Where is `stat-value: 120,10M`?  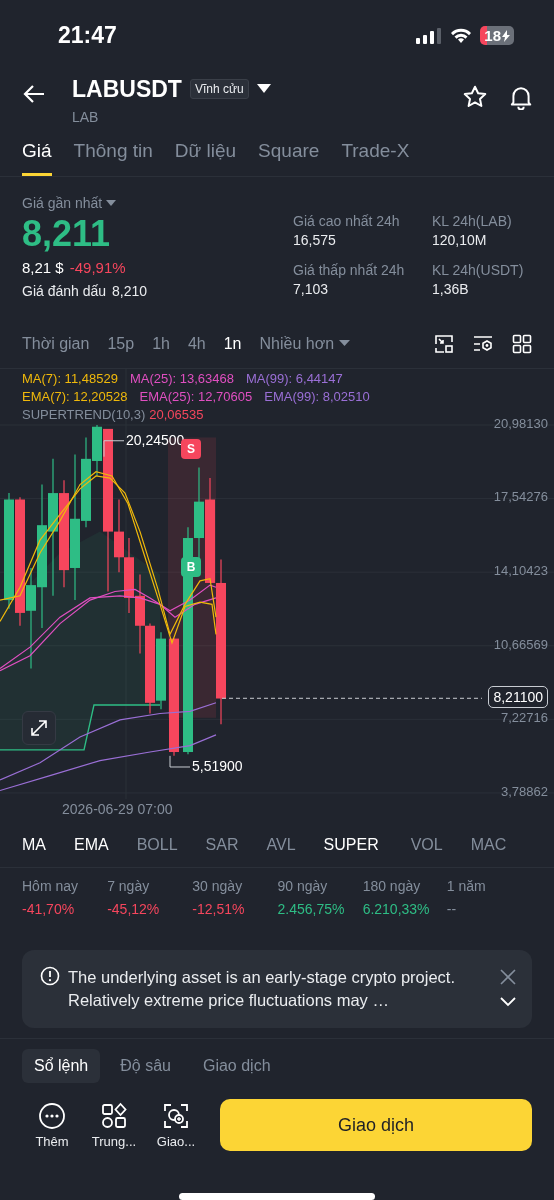
stat-value: 120,10M is located at coordinates (460, 240).